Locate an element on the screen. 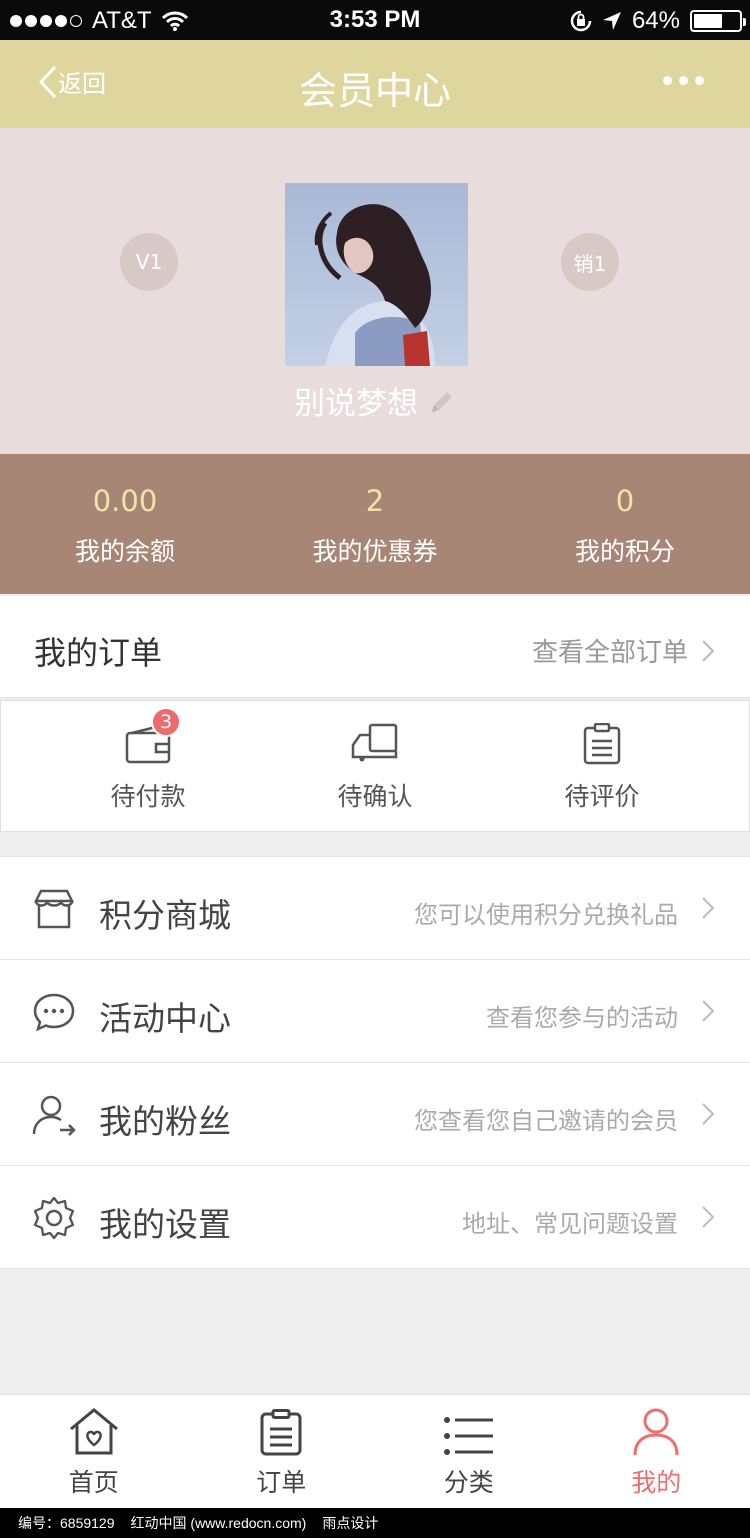 Image resolution: width=750 pixels, height=1538 pixels. stat-points: 0 我的积分 is located at coordinates (625, 524).